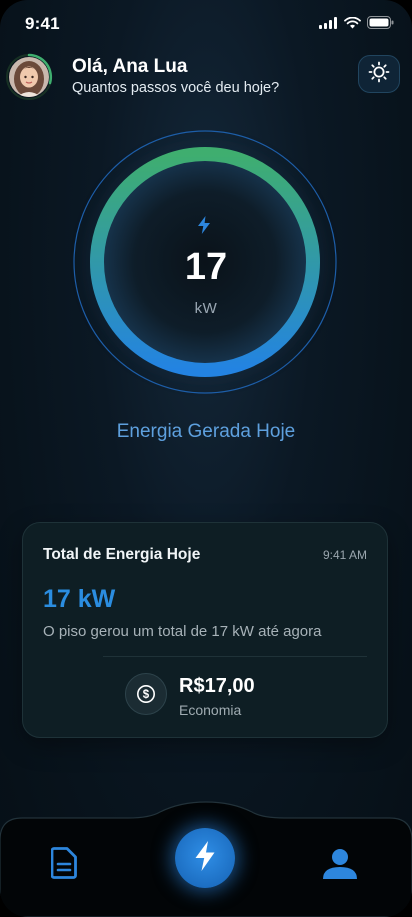  I want to click on document-icon, so click(63, 865).